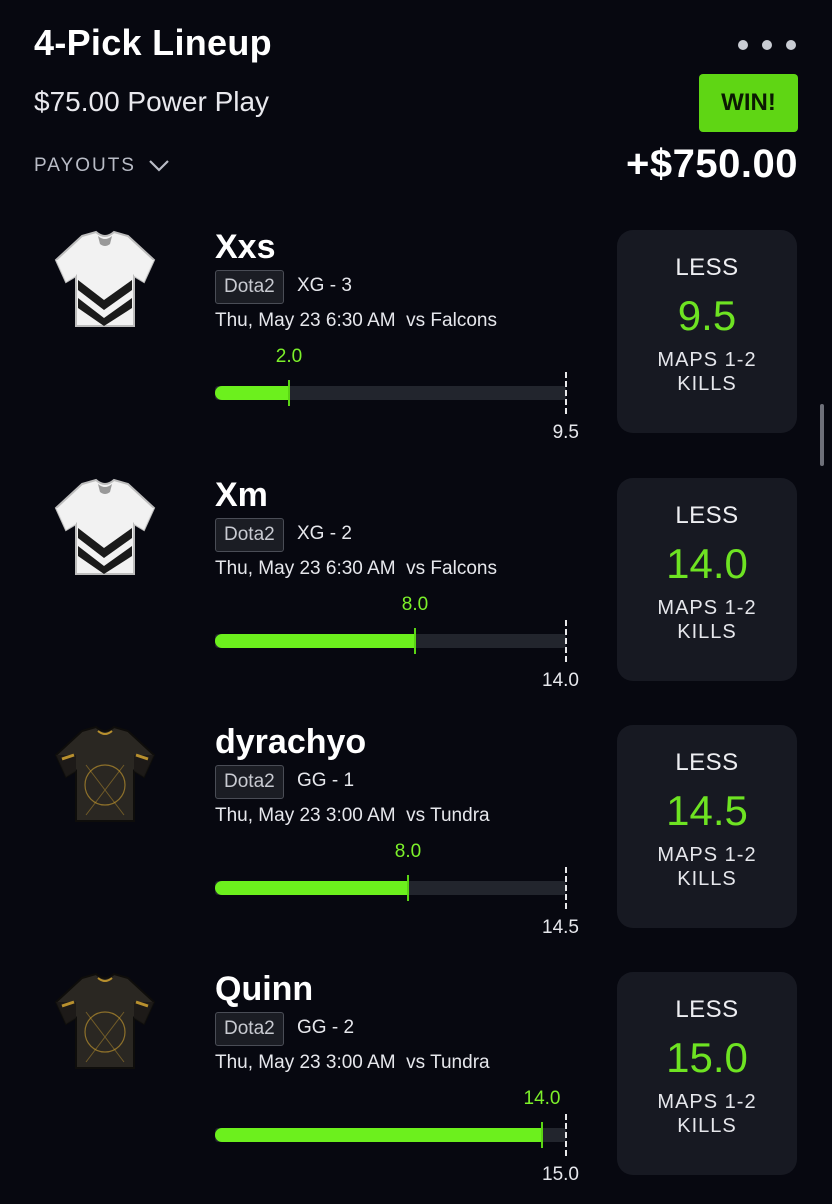 This screenshot has width=832, height=1204. What do you see at coordinates (326, 780) in the screenshot?
I see `team-position: GG - 1` at bounding box center [326, 780].